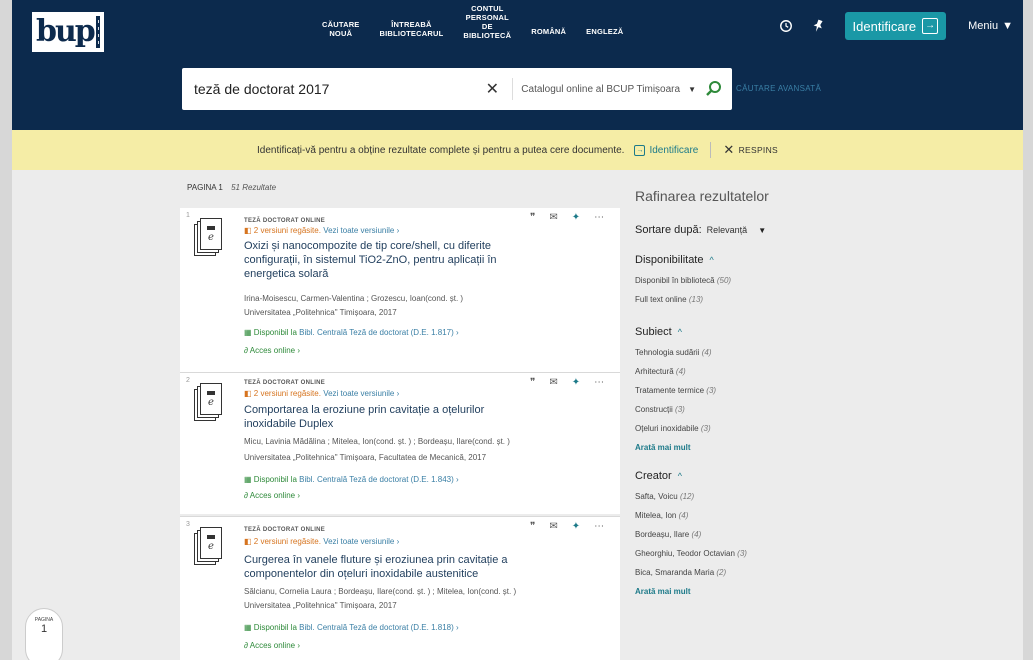  I want to click on search-button, so click(714, 89).